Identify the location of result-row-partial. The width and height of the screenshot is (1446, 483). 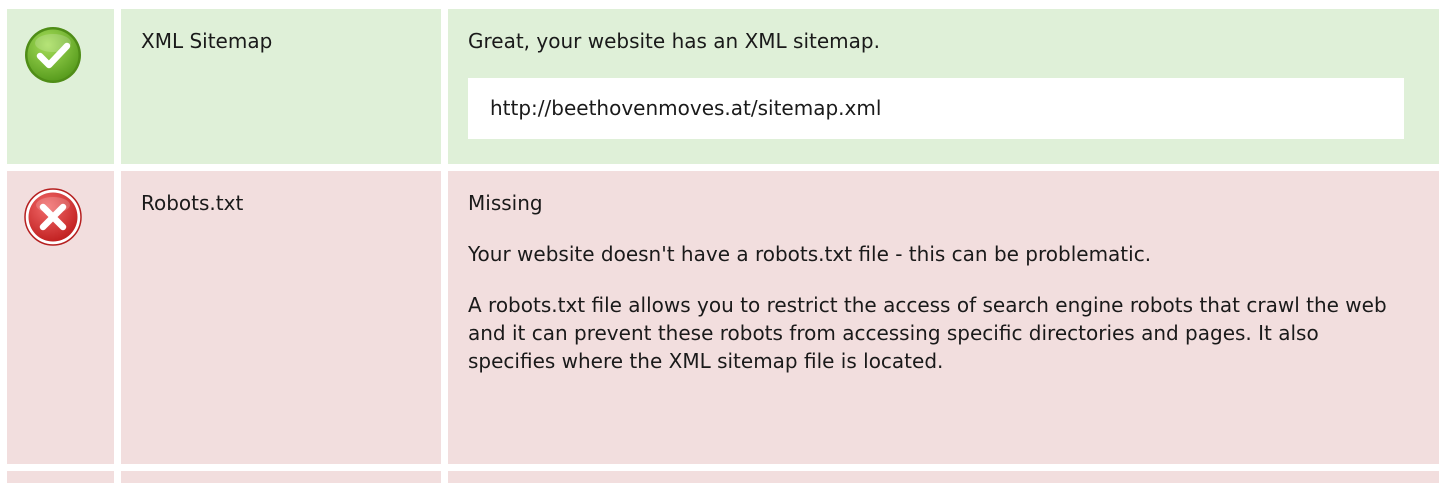
(723, 477).